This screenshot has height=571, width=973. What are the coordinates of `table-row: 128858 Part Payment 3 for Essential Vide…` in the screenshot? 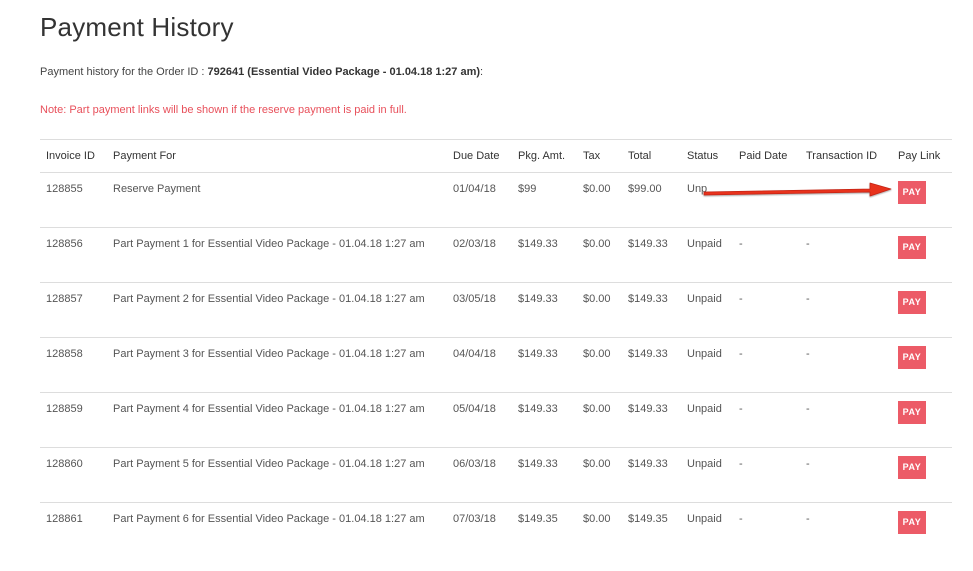 It's located at (496, 365).